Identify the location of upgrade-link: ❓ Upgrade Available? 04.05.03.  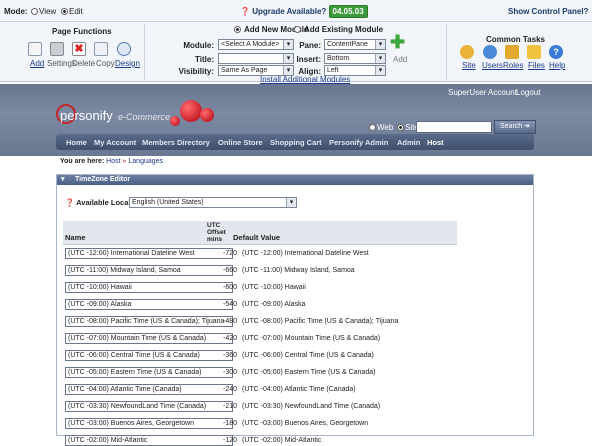
(304, 11).